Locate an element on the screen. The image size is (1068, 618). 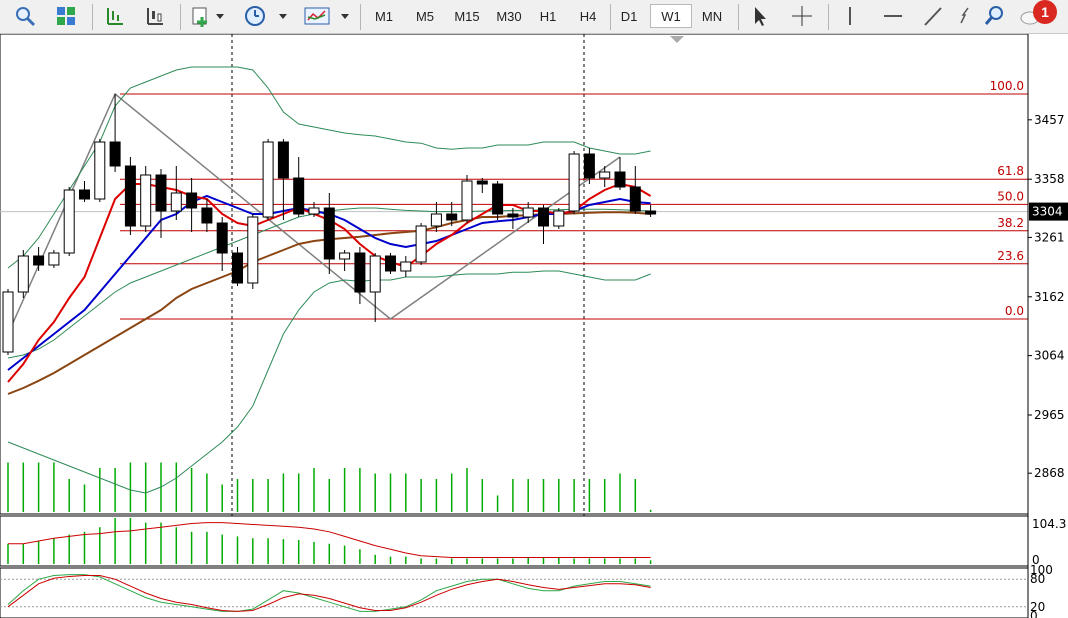
vertical-line-icon is located at coordinates (850, 16).